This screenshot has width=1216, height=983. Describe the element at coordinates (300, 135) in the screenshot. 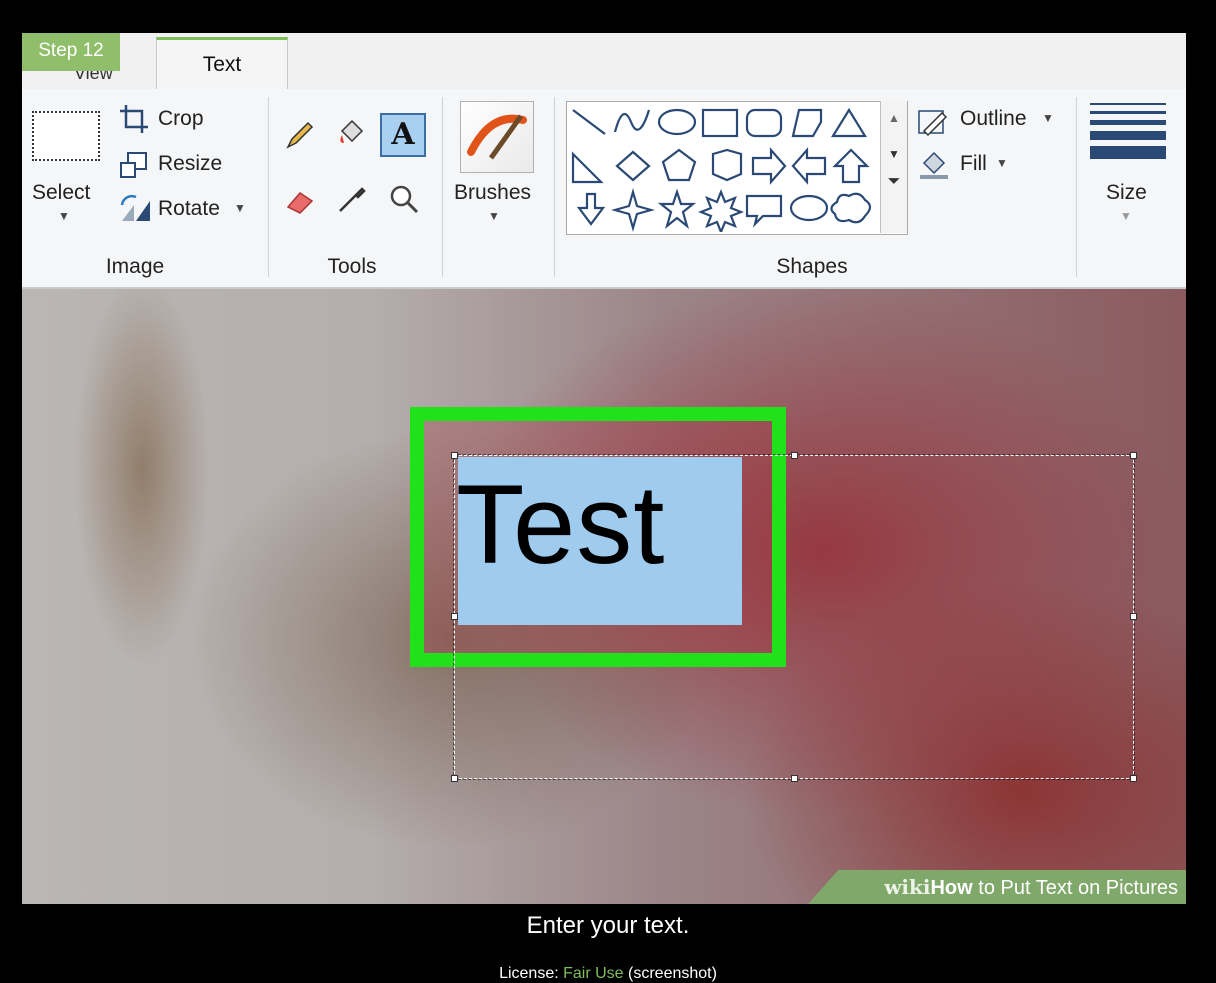

I see `pencil-icon` at that location.